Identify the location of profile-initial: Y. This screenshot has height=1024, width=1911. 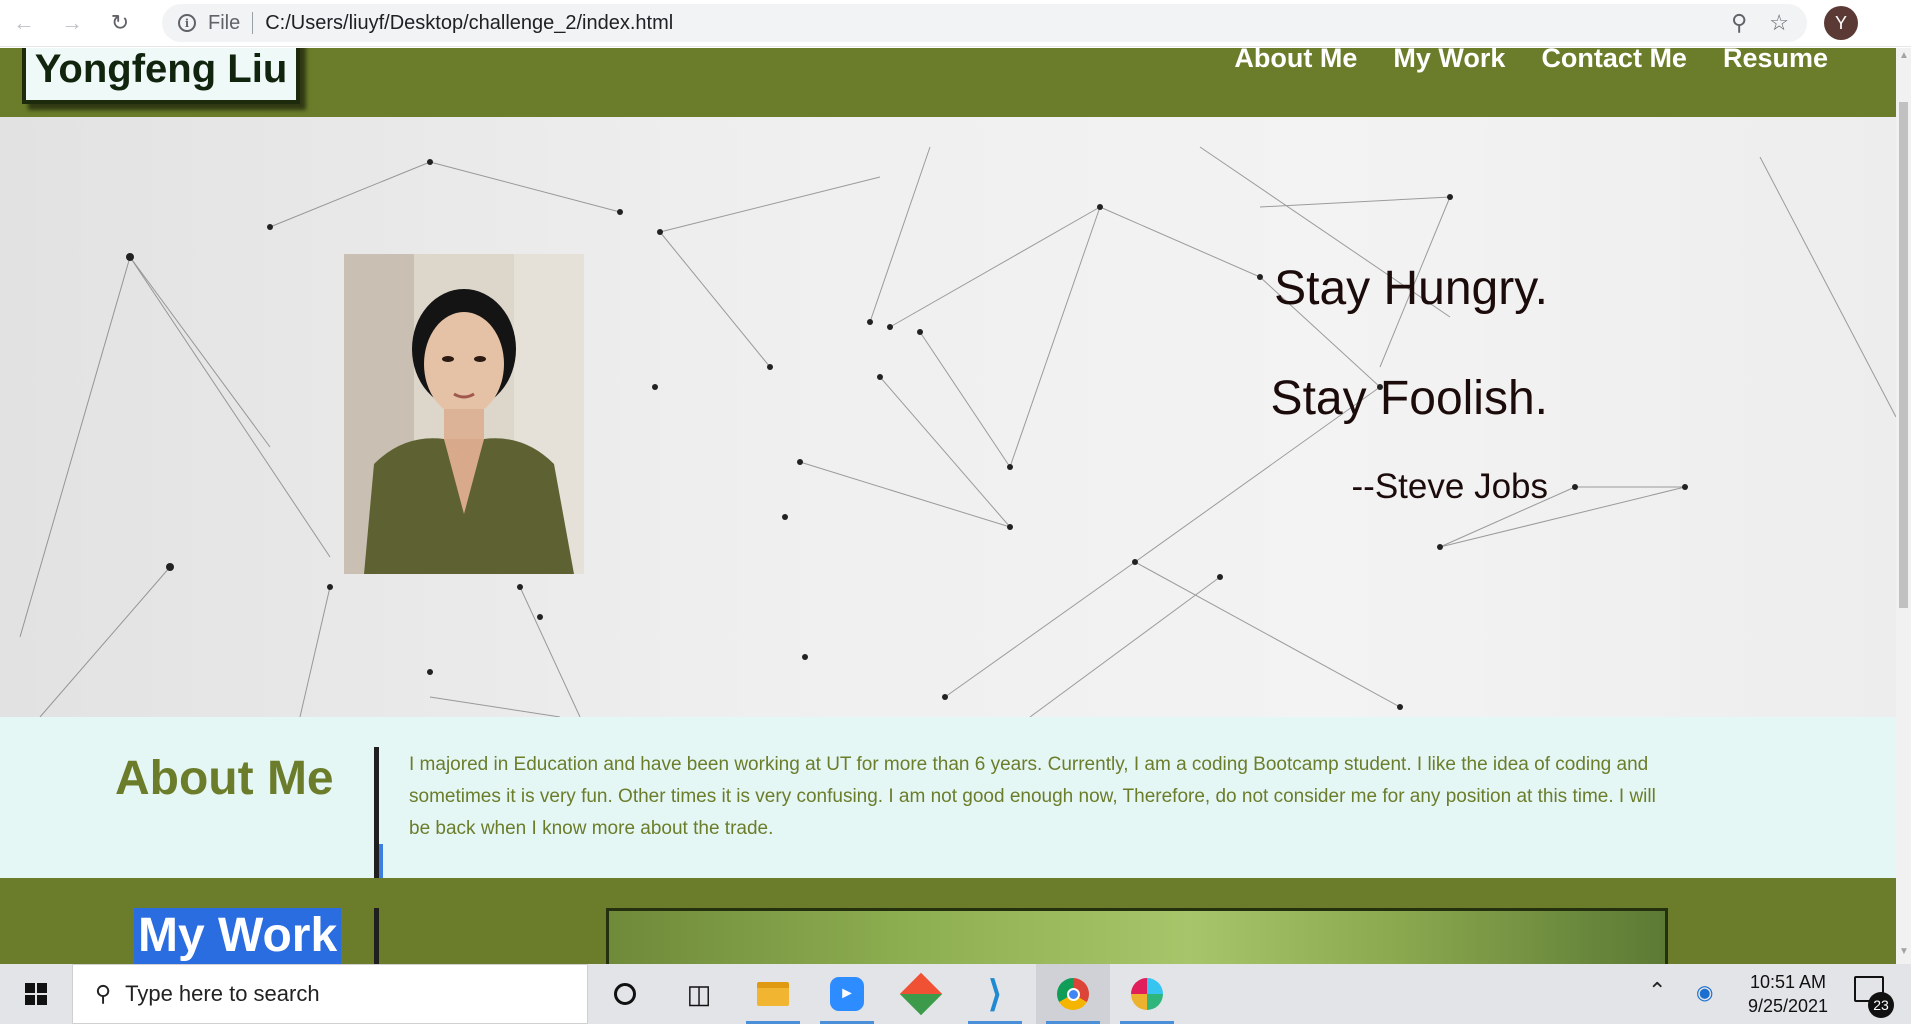
(1840, 22).